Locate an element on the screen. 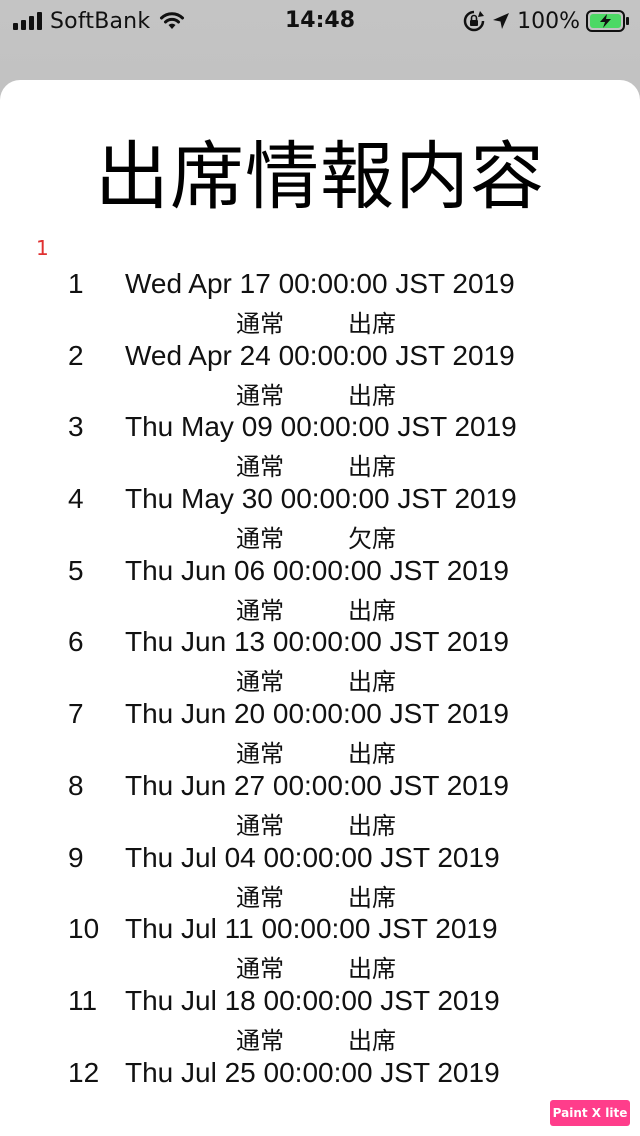 This screenshot has height=1136, width=640. list-item: 11 Thu Jul 18 00:00:00 JST 2019 通常 出席 is located at coordinates (320, 1019).